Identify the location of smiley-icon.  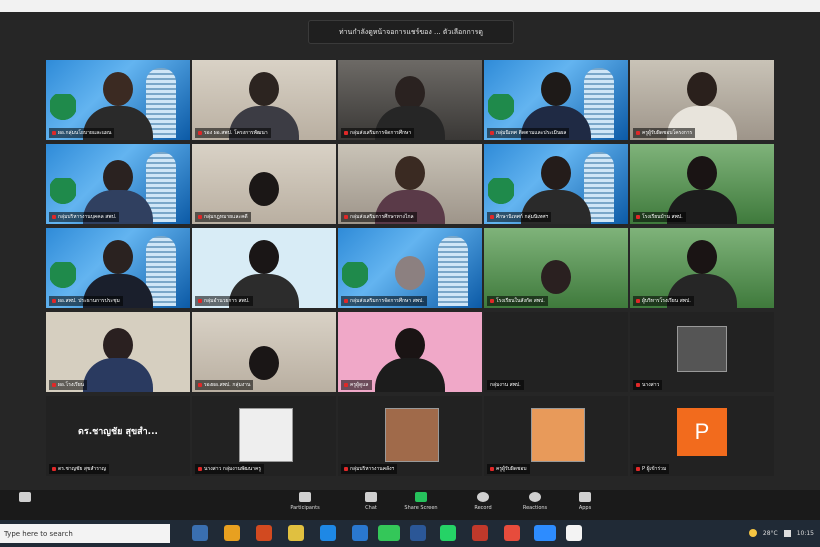
(535, 497).